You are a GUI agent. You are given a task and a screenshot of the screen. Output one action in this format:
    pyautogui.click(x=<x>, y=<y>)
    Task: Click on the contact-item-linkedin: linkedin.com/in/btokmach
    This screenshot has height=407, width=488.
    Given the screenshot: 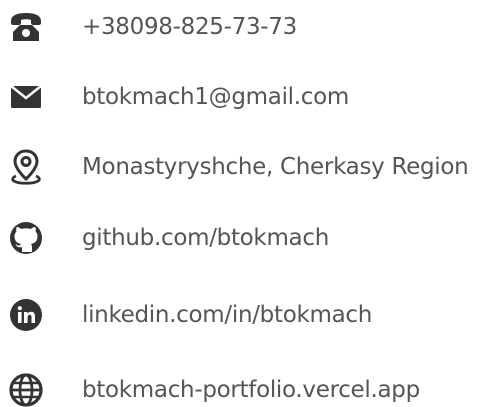 What is the action you would take?
    pyautogui.click(x=244, y=315)
    